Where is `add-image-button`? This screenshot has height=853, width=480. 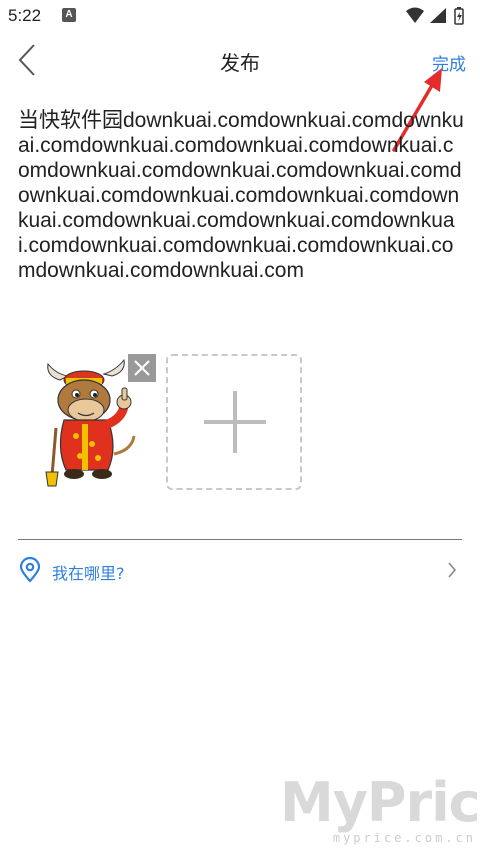 add-image-button is located at coordinates (234, 422).